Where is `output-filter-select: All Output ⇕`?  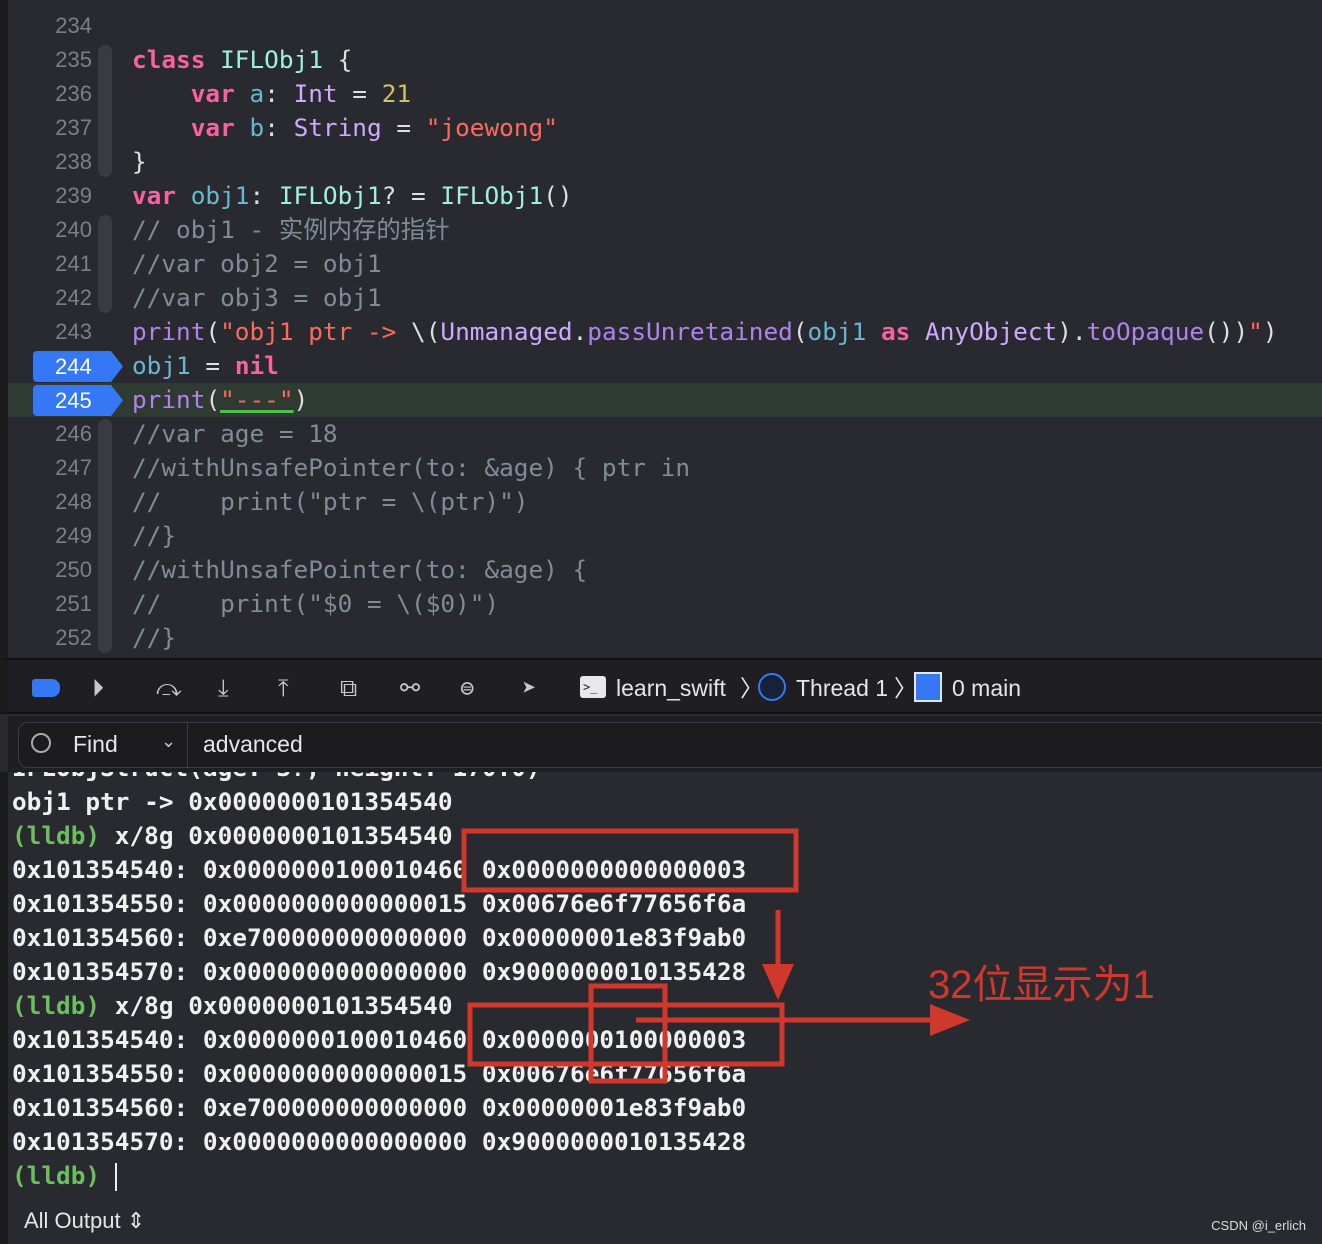 output-filter-select: All Output ⇕ is located at coordinates (84, 1221).